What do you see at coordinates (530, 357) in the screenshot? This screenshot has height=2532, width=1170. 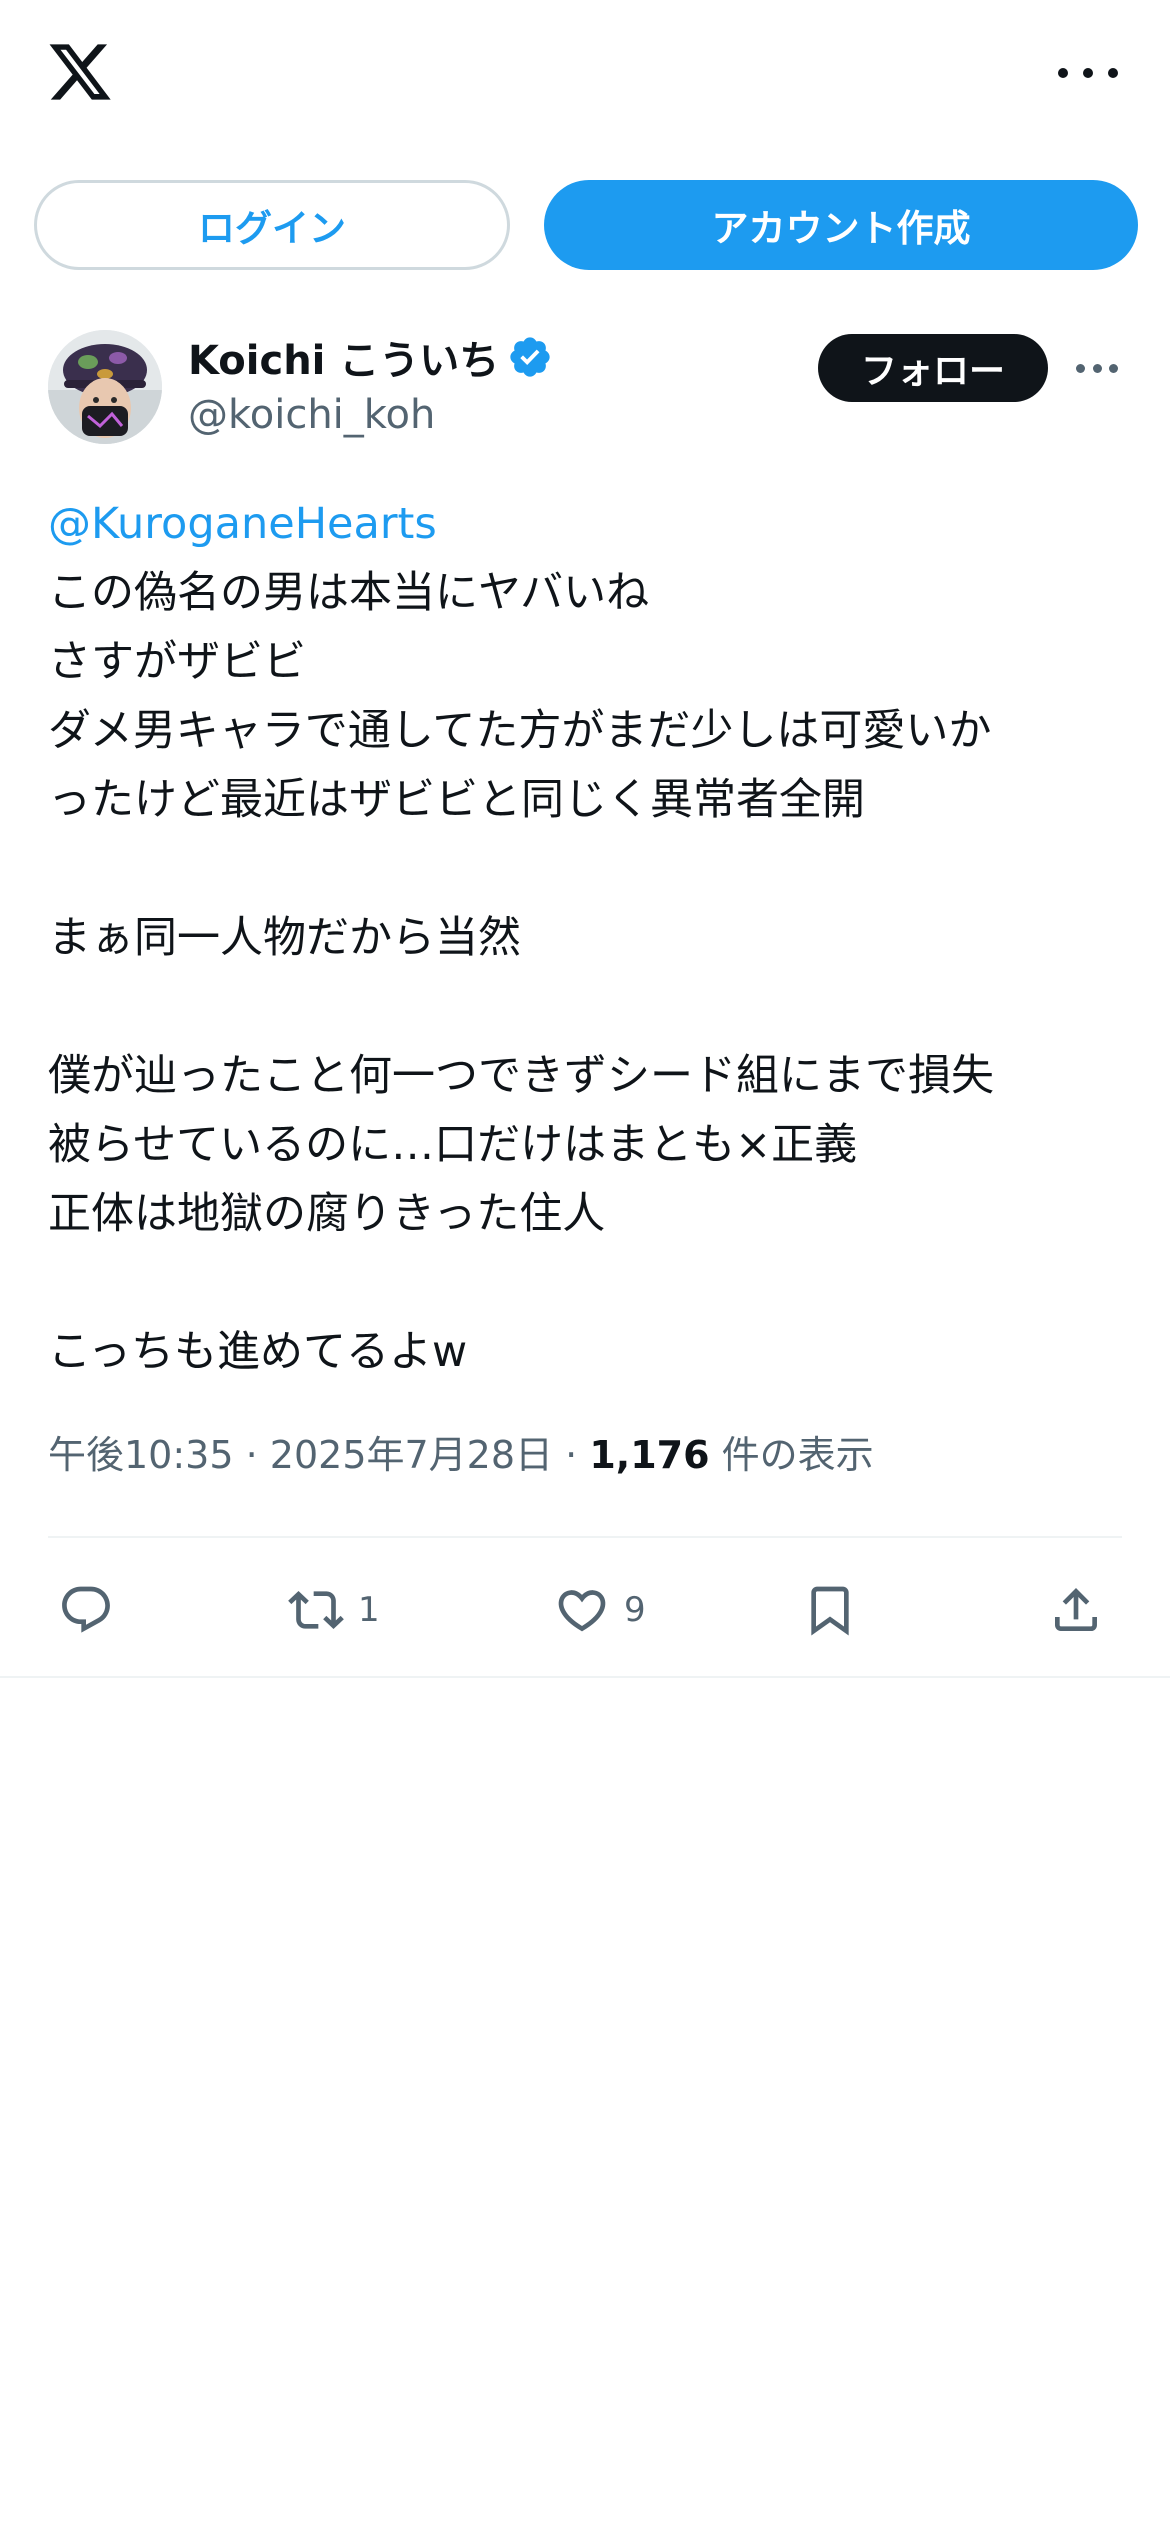 I see `verified-badge-icon` at bounding box center [530, 357].